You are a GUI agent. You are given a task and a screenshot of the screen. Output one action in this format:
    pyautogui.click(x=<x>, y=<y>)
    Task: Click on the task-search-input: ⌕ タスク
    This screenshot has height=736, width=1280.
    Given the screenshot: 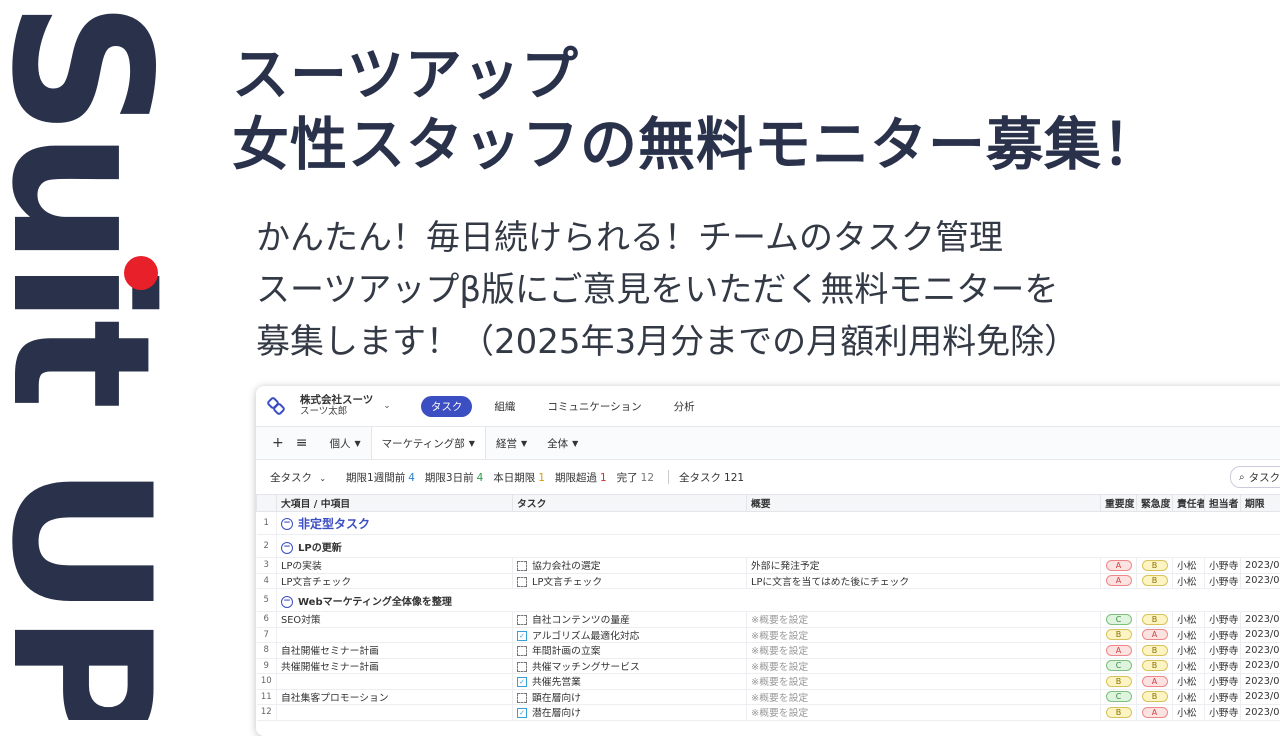 What is the action you would take?
    pyautogui.click(x=1255, y=477)
    